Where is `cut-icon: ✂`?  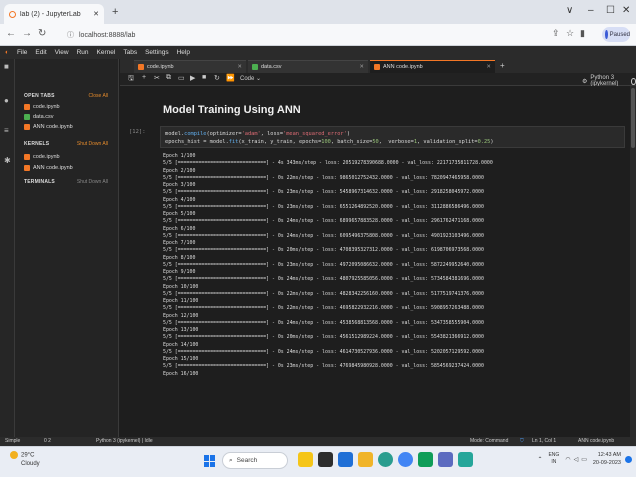
cut-icon: ✂ is located at coordinates (157, 78).